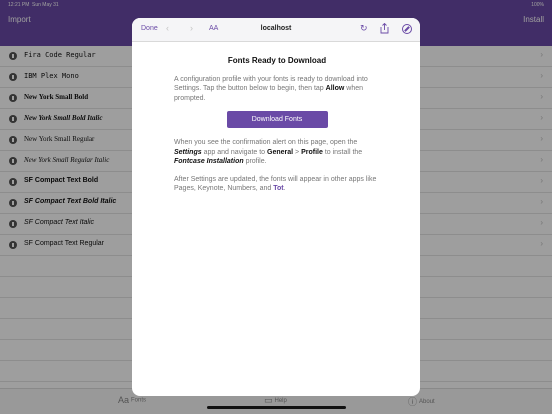  What do you see at coordinates (209, 161) in the screenshot?
I see `fontcase-installation-emphasis: Fontcase Installation` at bounding box center [209, 161].